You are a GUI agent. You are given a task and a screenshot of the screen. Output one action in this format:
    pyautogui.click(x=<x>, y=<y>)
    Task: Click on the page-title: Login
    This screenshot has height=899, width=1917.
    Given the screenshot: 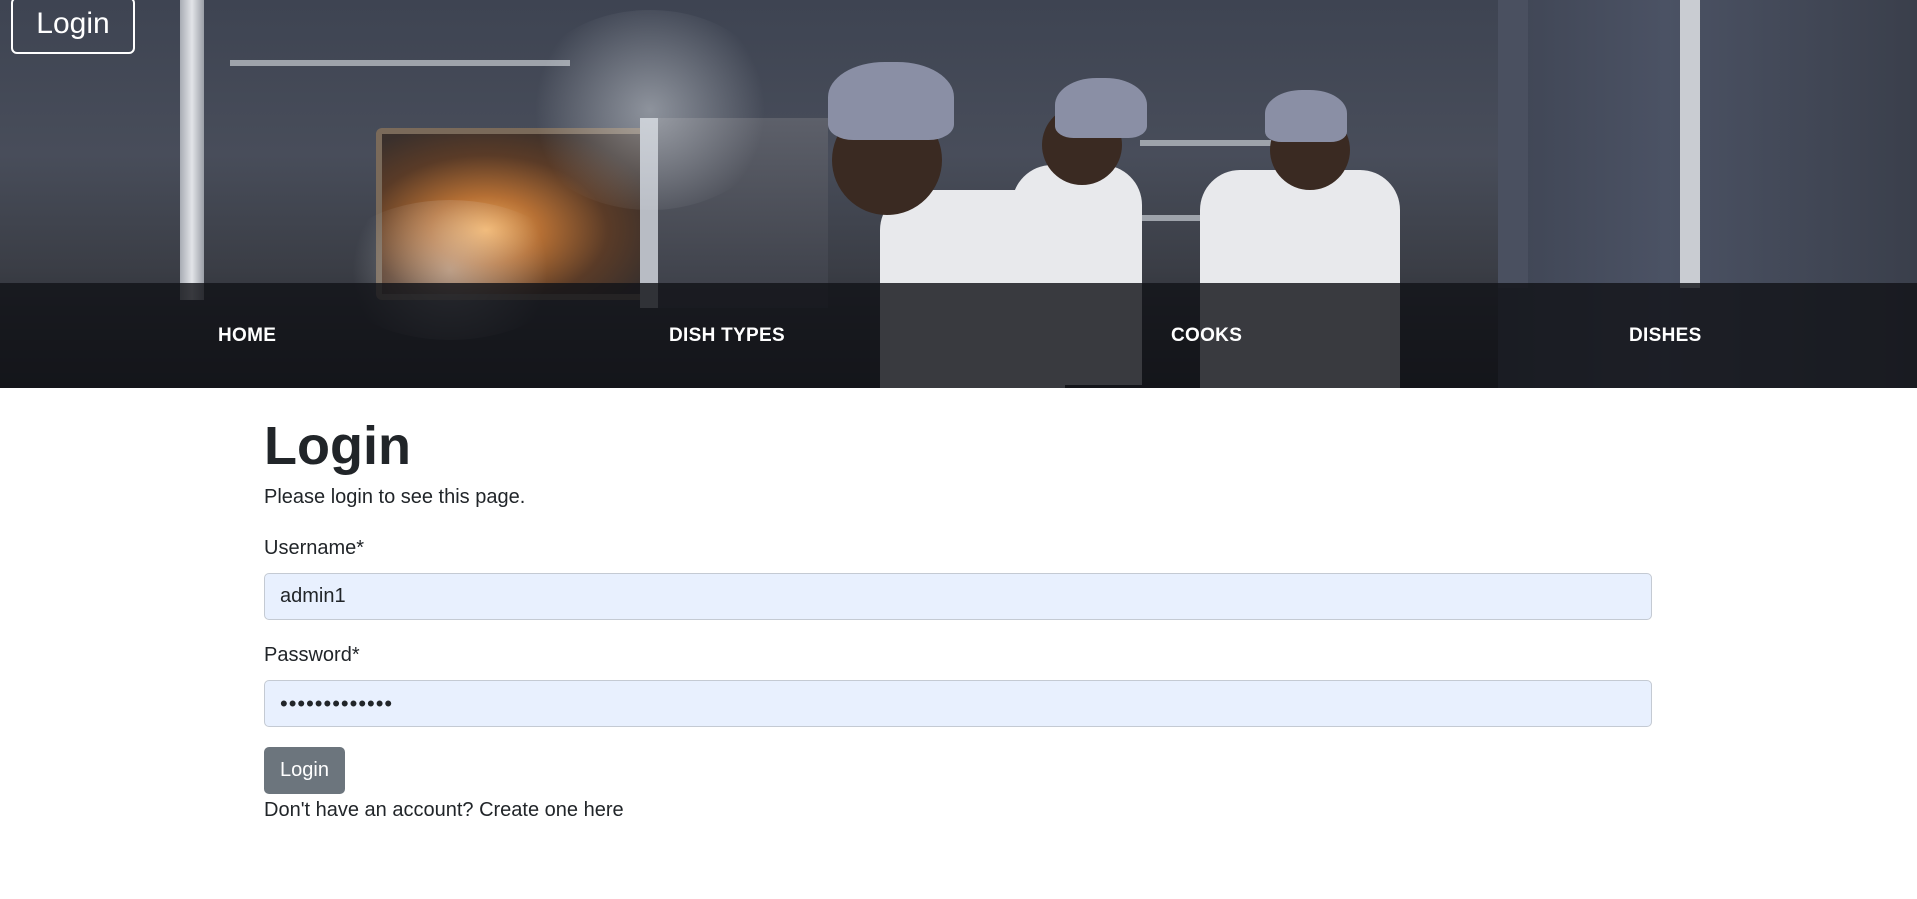 What is the action you would take?
    pyautogui.click(x=337, y=446)
    